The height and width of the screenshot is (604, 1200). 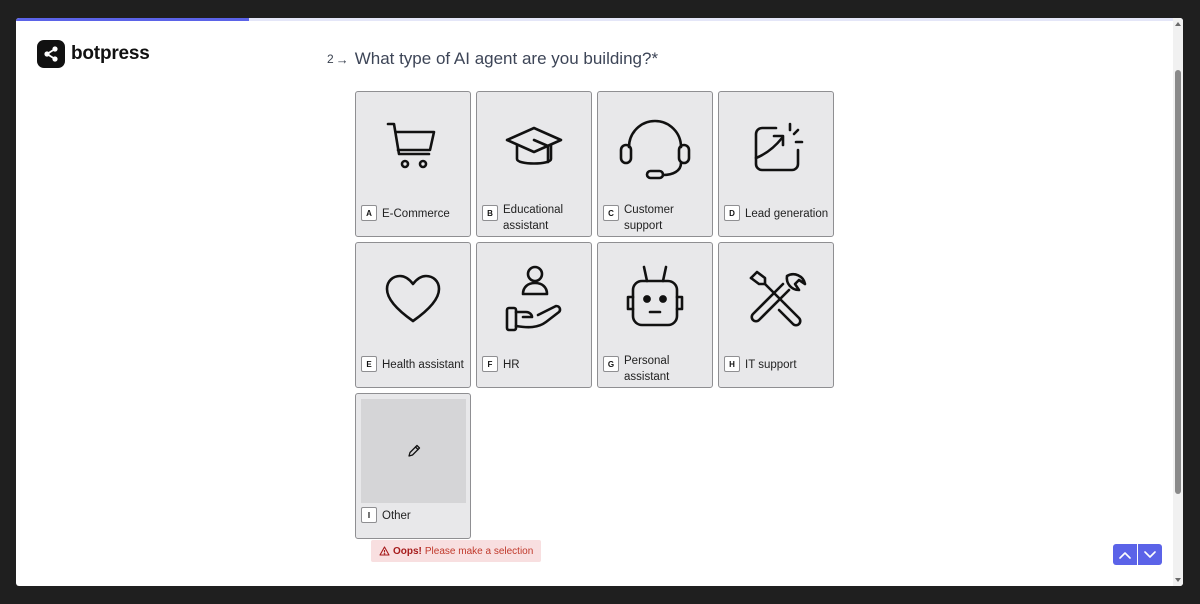 What do you see at coordinates (506, 58) in the screenshot?
I see `question-text: What type of AI agent are you building?*` at bounding box center [506, 58].